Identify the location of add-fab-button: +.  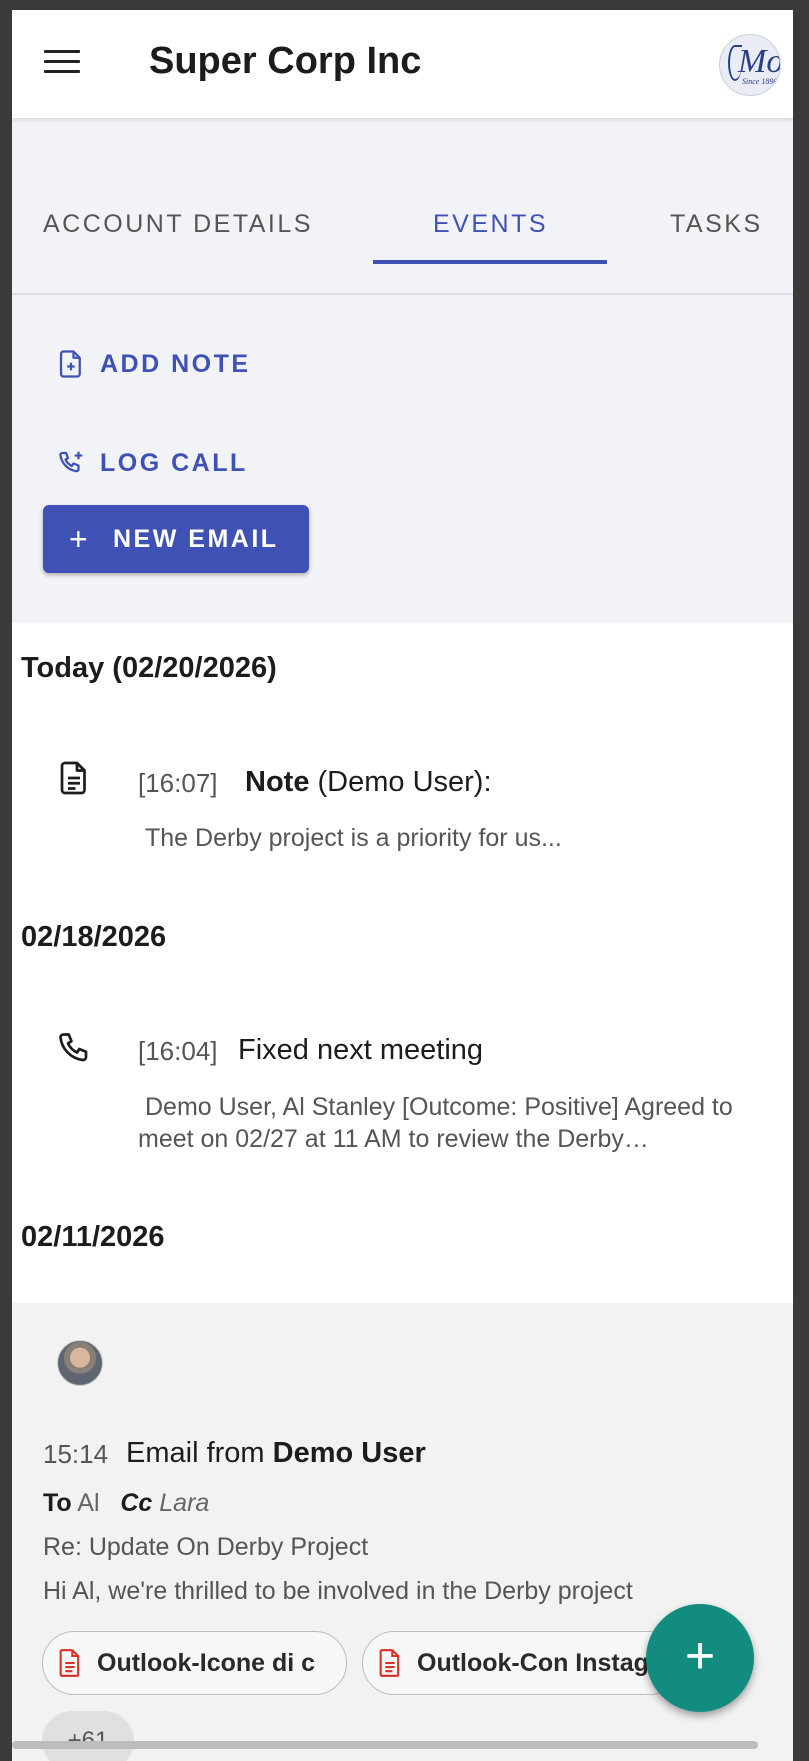
(700, 1658).